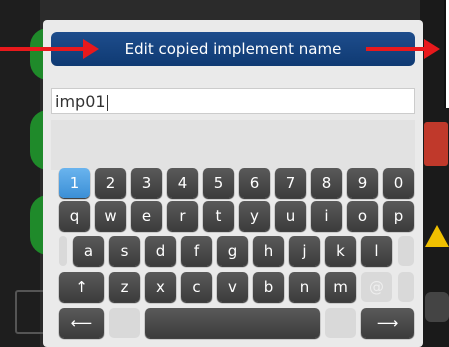 Image resolution: width=449 pixels, height=347 pixels. What do you see at coordinates (362, 183) in the screenshot?
I see `key-9: 9` at bounding box center [362, 183].